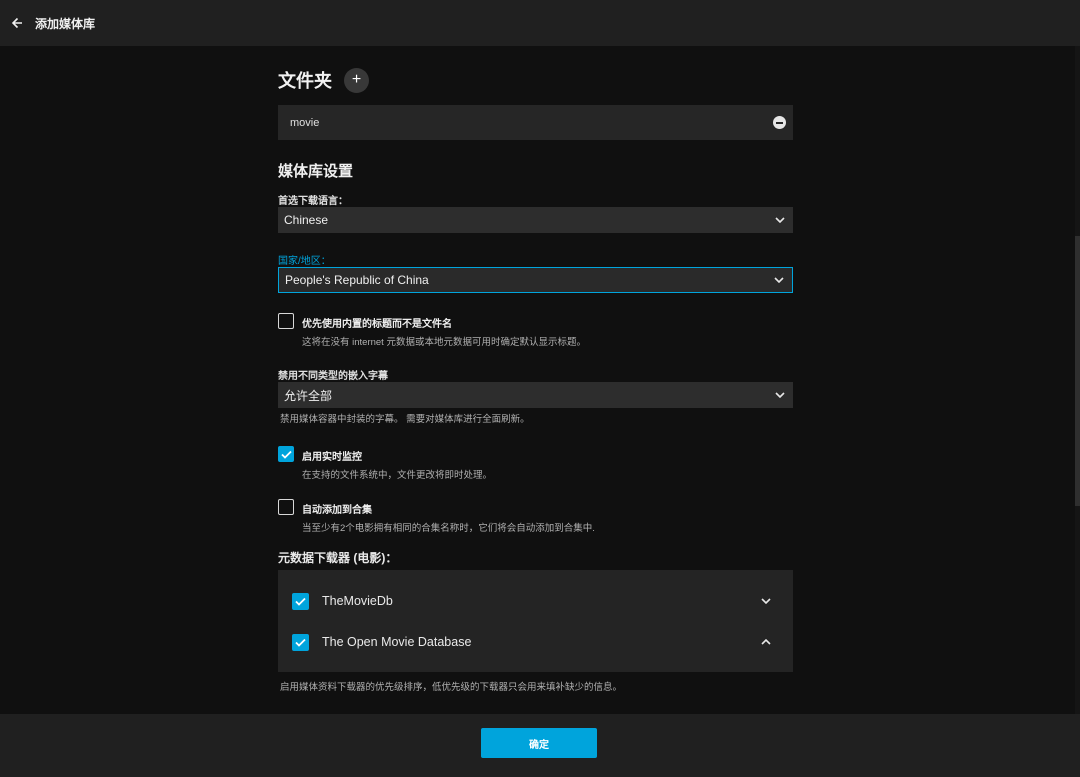  I want to click on auto-collections-help: 当至少有2个电影拥有相同的合集名称时，它们将会自动添加到合集中., so click(448, 528).